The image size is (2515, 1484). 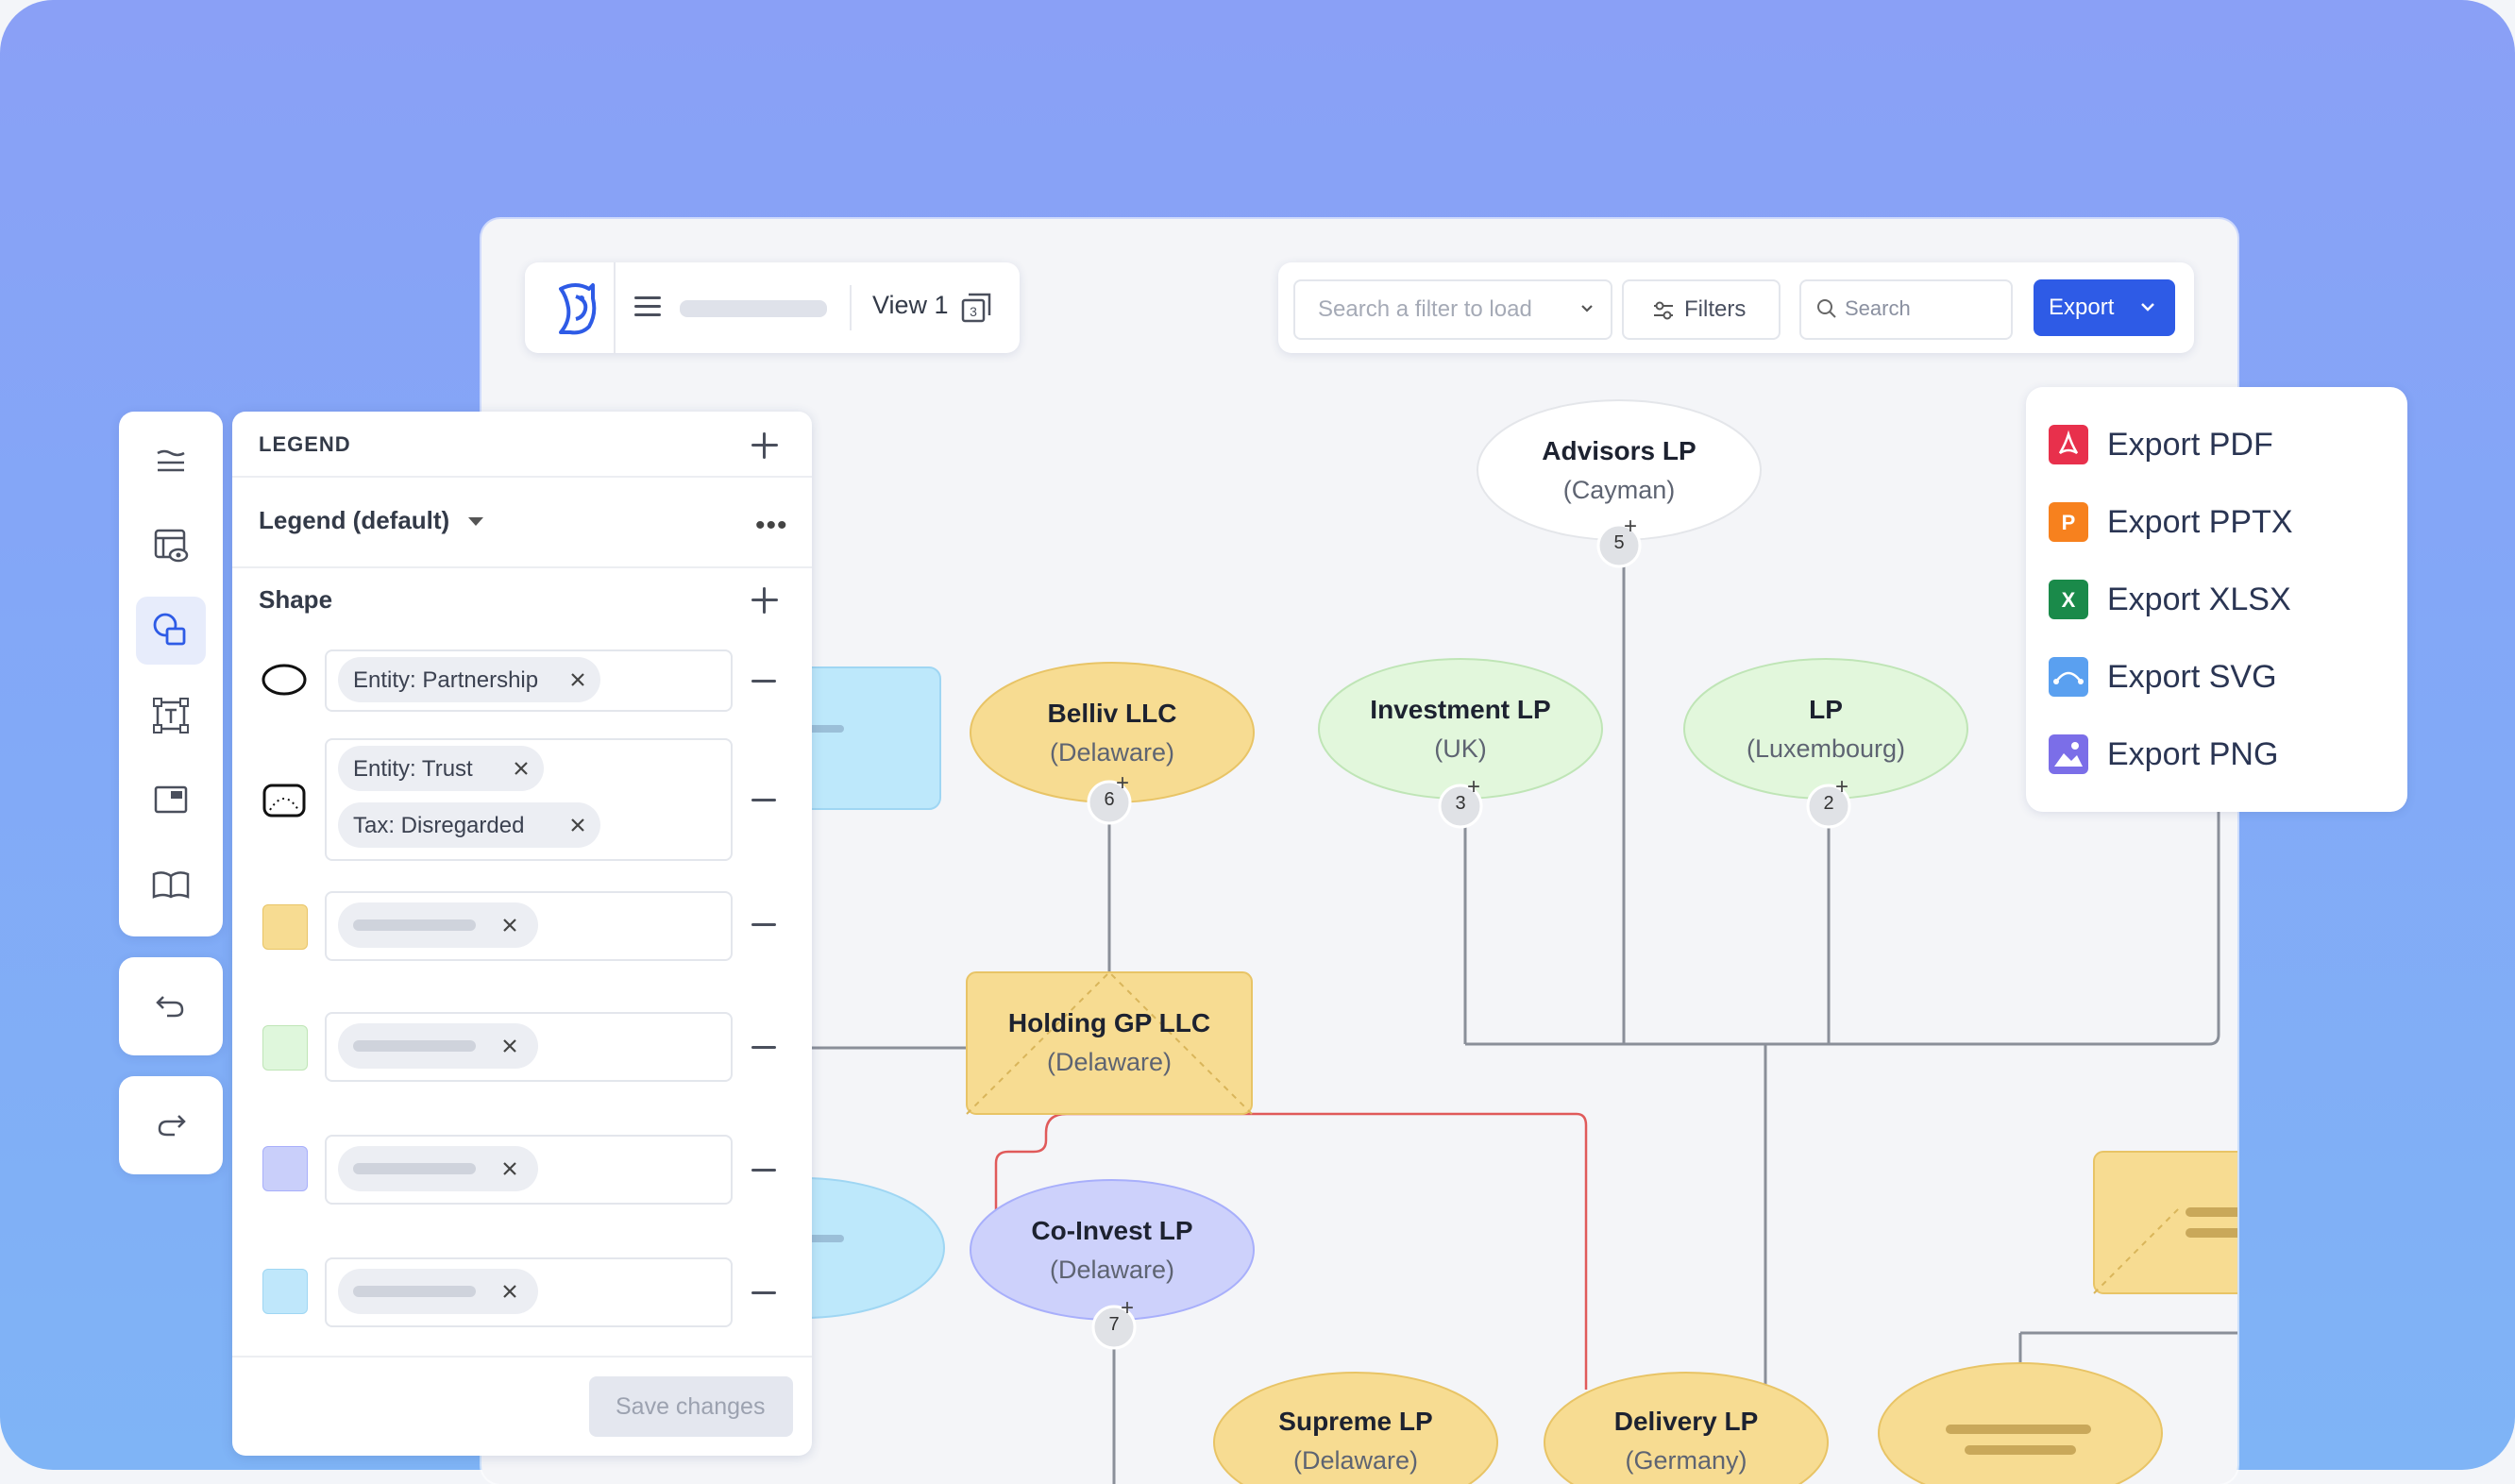 I want to click on rule-conditions: Entity: Partnership, so click(x=529, y=680).